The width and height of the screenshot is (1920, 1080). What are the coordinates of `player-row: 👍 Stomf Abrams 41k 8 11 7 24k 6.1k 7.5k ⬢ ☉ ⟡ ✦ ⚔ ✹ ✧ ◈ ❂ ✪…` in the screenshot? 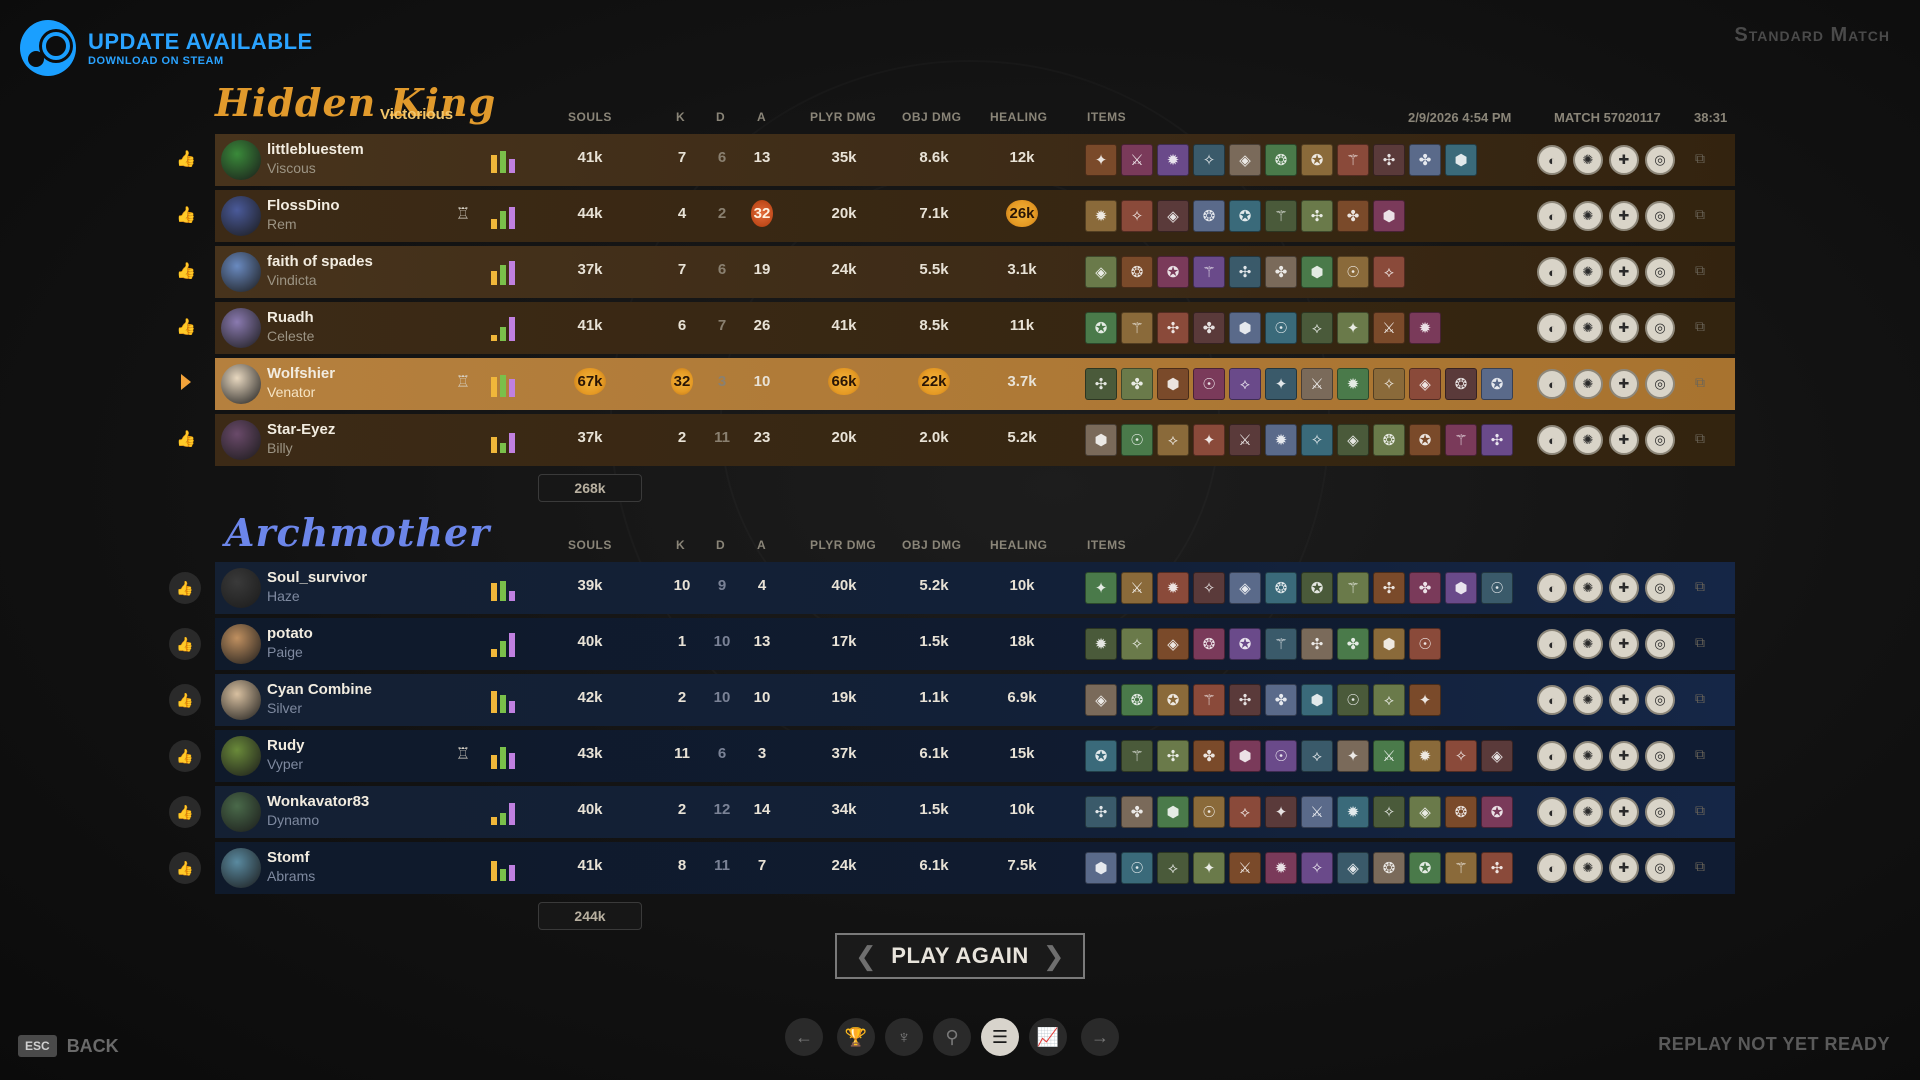 It's located at (952, 868).